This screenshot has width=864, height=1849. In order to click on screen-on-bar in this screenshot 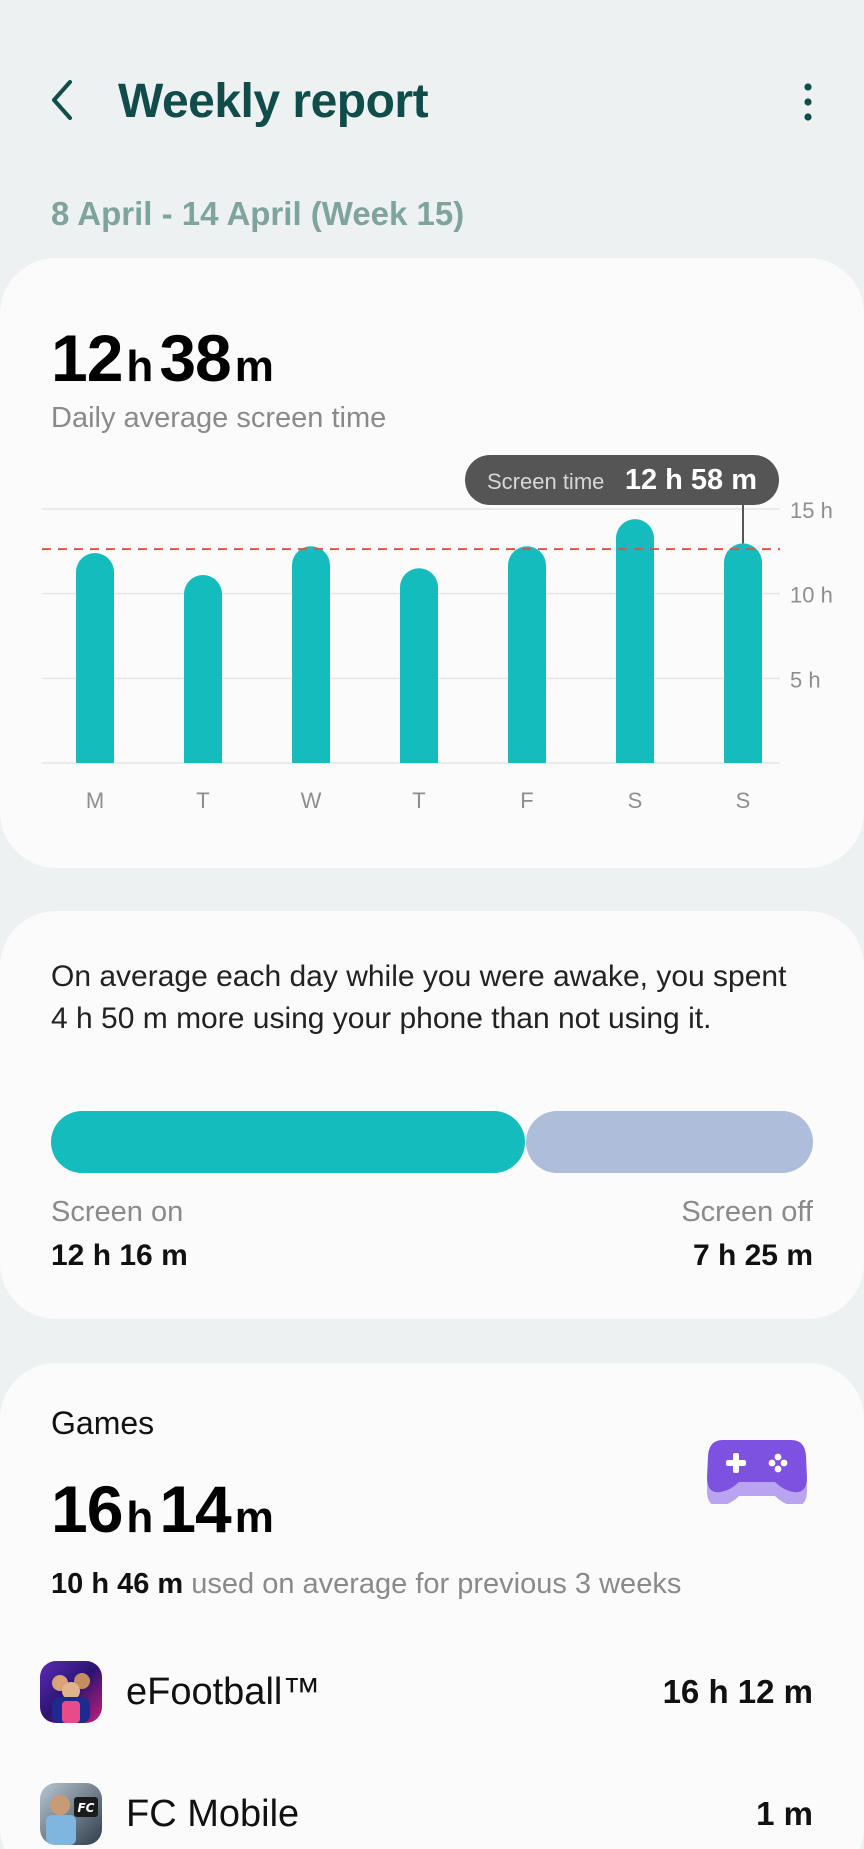, I will do `click(288, 1142)`.